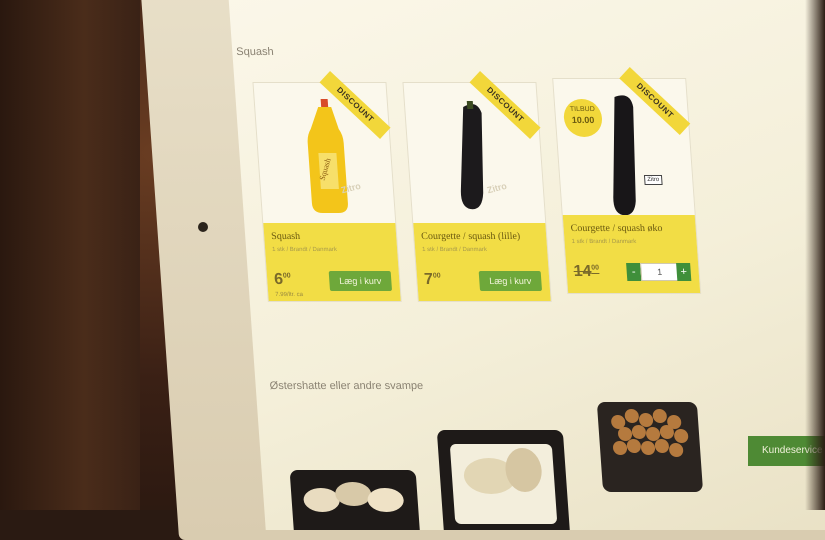  I want to click on product-price: 700, so click(433, 280).